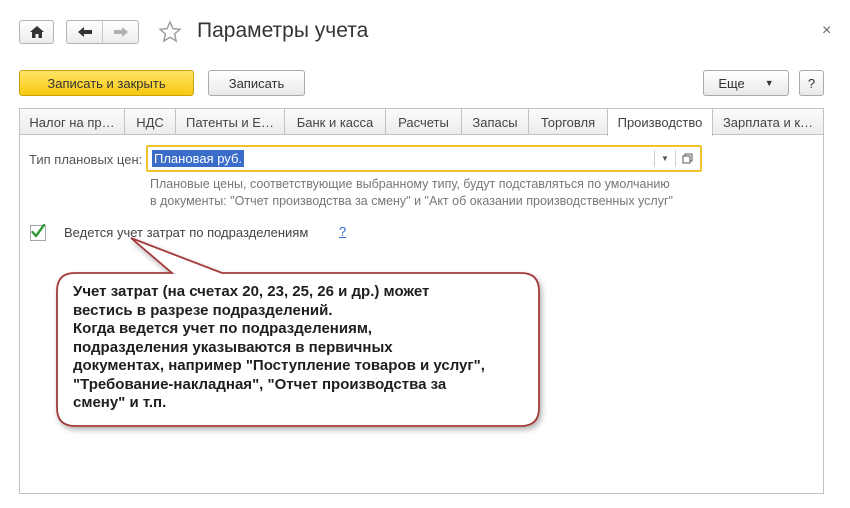 The height and width of the screenshot is (508, 850). What do you see at coordinates (203, 310) in the screenshot?
I see `callout-line: вестись в разрезе подразделений.` at bounding box center [203, 310].